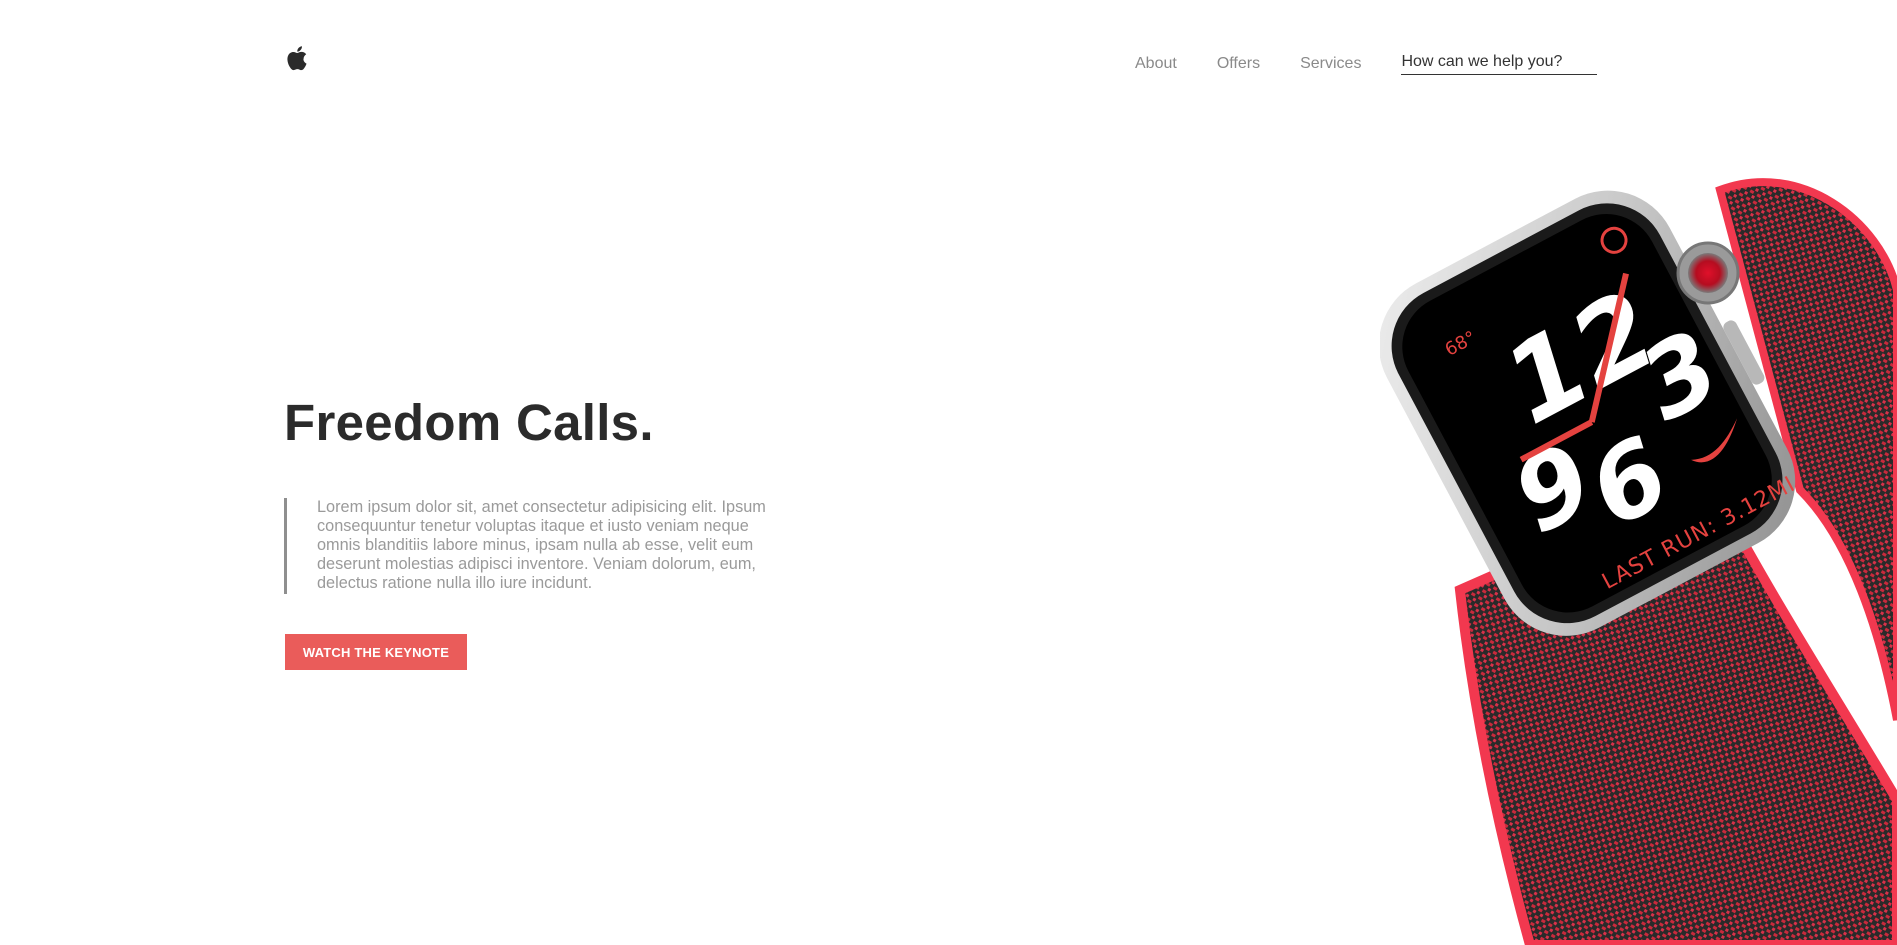 The height and width of the screenshot is (945, 1897). Describe the element at coordinates (376, 652) in the screenshot. I see `watch-keynote-button: WATCH THE KEYNOTE` at that location.